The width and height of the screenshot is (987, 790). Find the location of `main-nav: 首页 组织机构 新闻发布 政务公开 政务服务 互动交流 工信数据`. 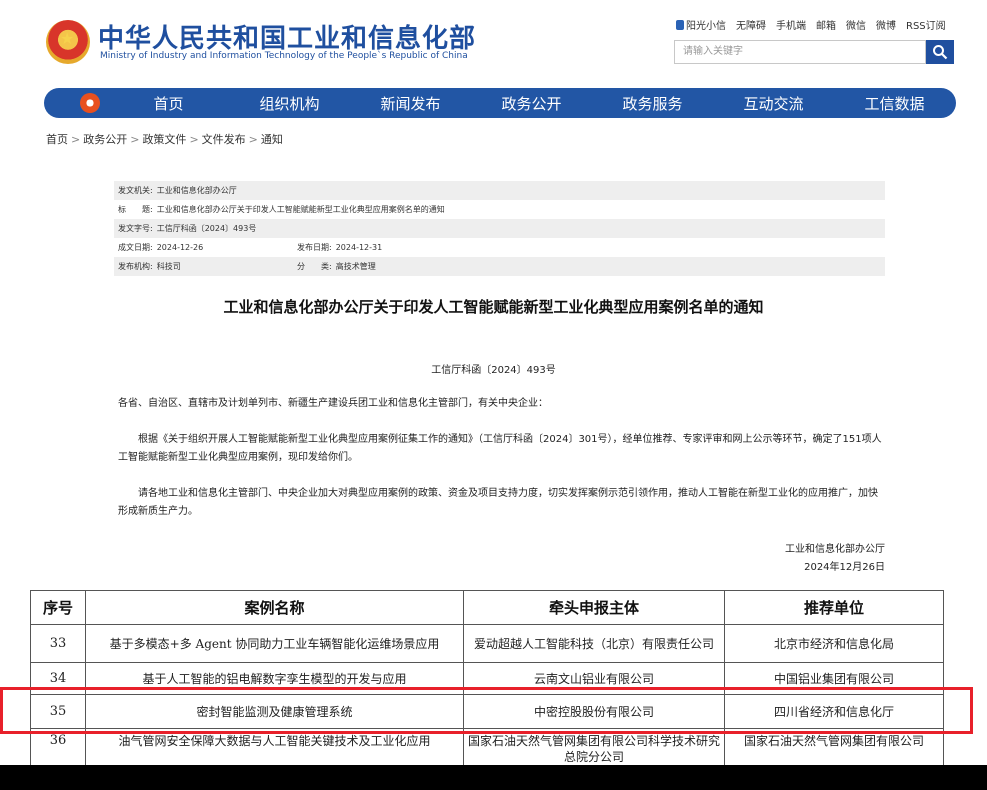

main-nav: 首页 组织机构 新闻发布 政务公开 政务服务 互动交流 工信数据 is located at coordinates (500, 103).